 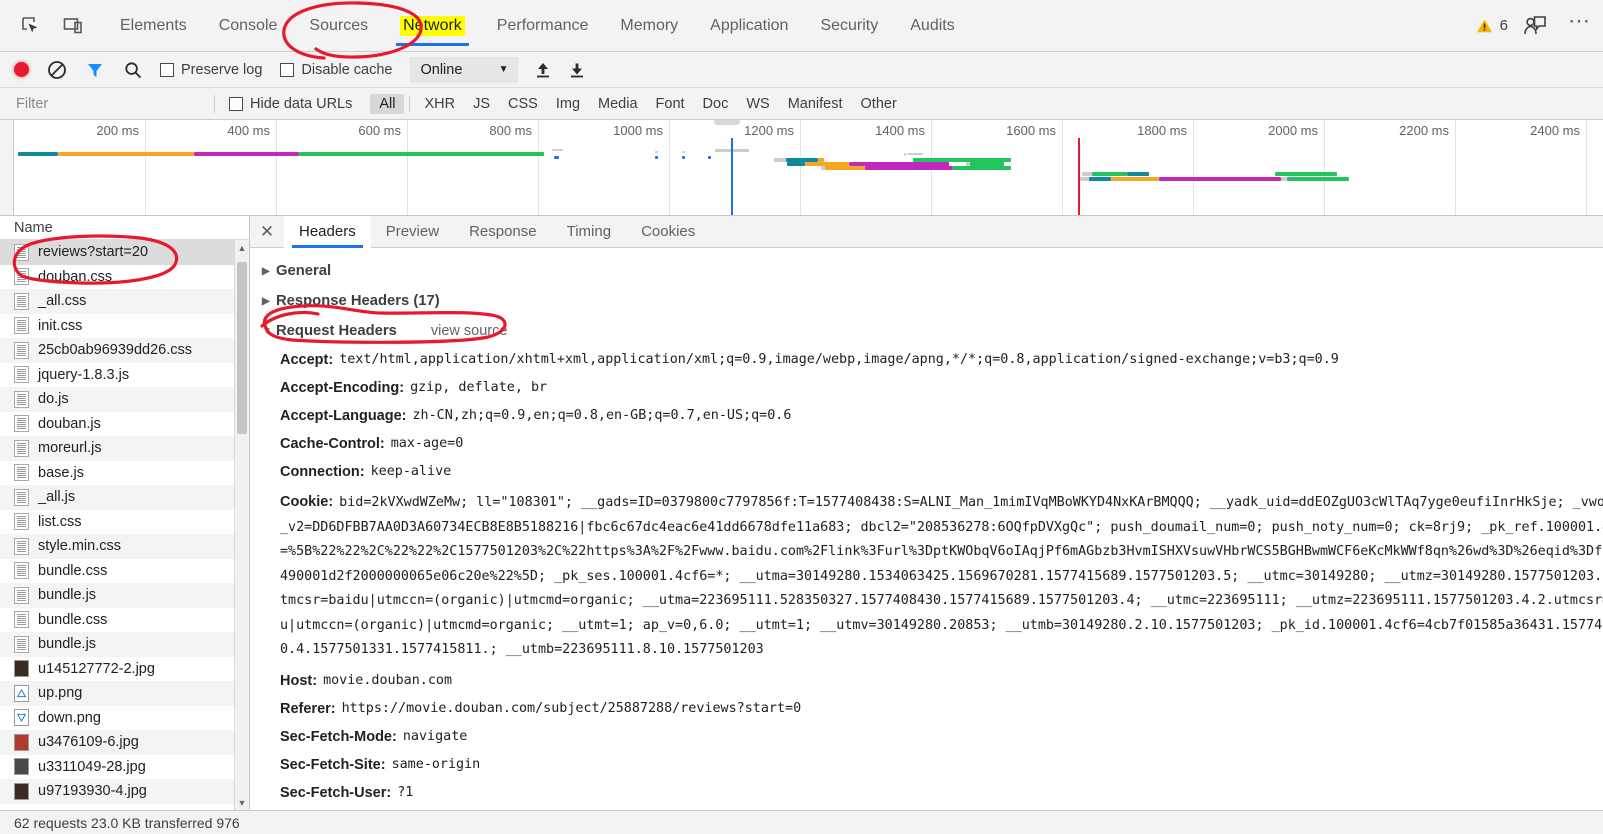 What do you see at coordinates (124, 742) in the screenshot?
I see `request-row: u3476109-6.jpg` at bounding box center [124, 742].